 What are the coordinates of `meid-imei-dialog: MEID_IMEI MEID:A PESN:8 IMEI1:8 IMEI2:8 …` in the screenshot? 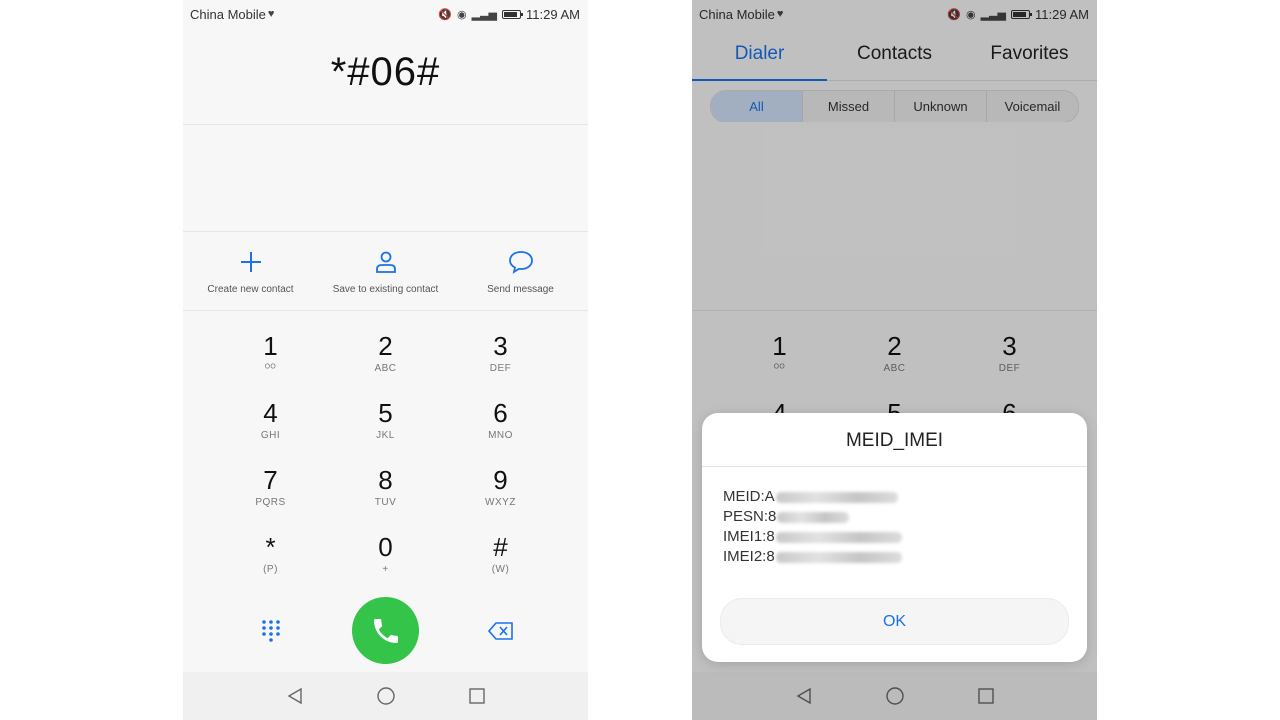 It's located at (894, 537).